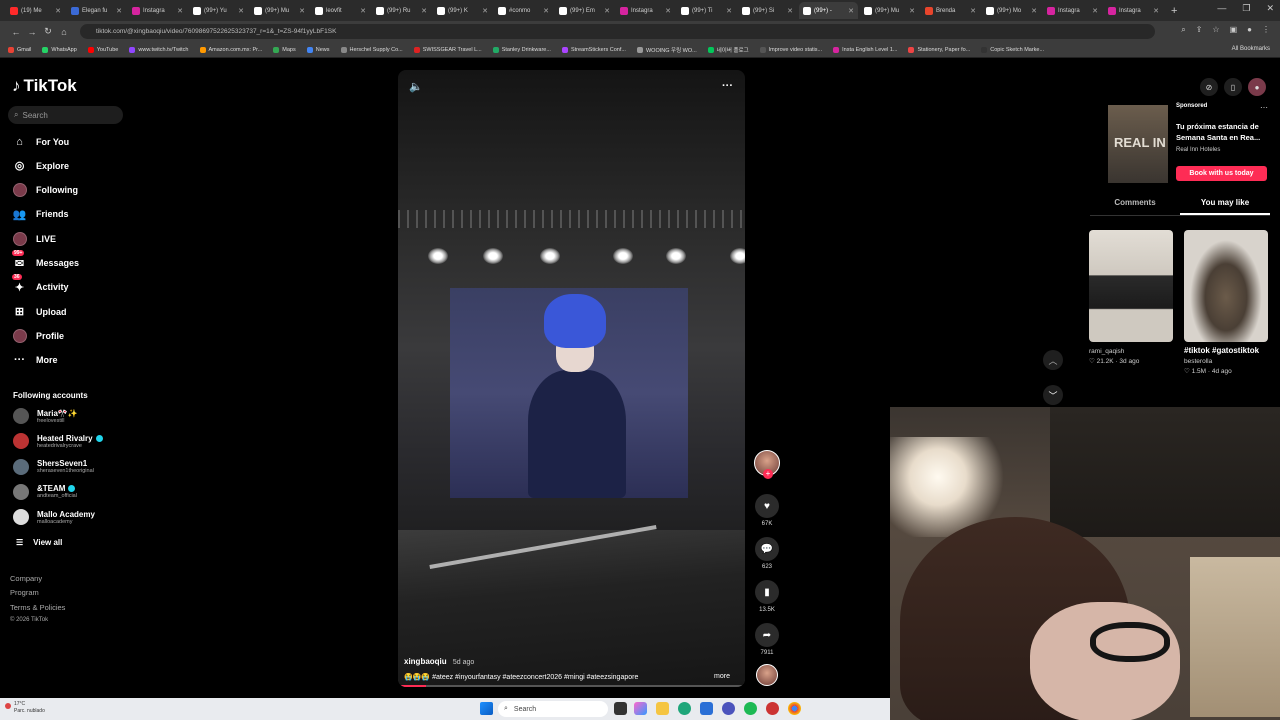  I want to click on footer-company: Company, so click(26, 578).